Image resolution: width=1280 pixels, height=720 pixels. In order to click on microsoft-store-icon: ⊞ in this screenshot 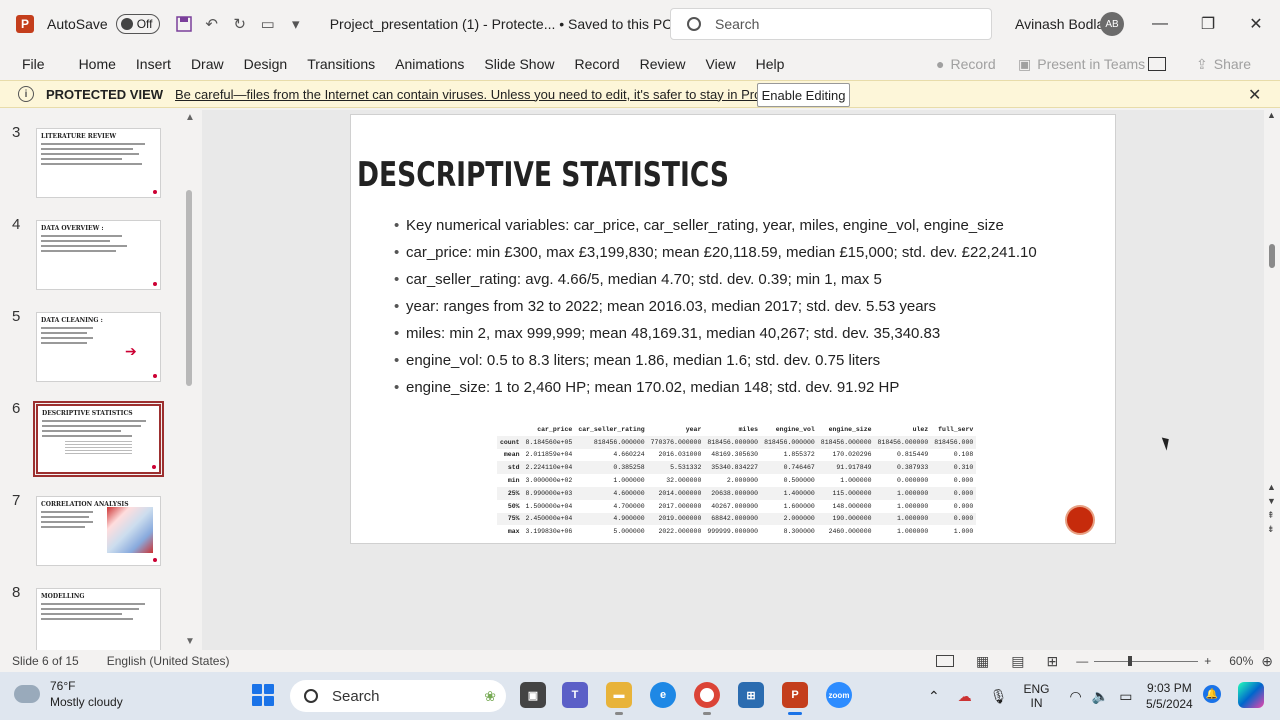, I will do `click(751, 695)`.